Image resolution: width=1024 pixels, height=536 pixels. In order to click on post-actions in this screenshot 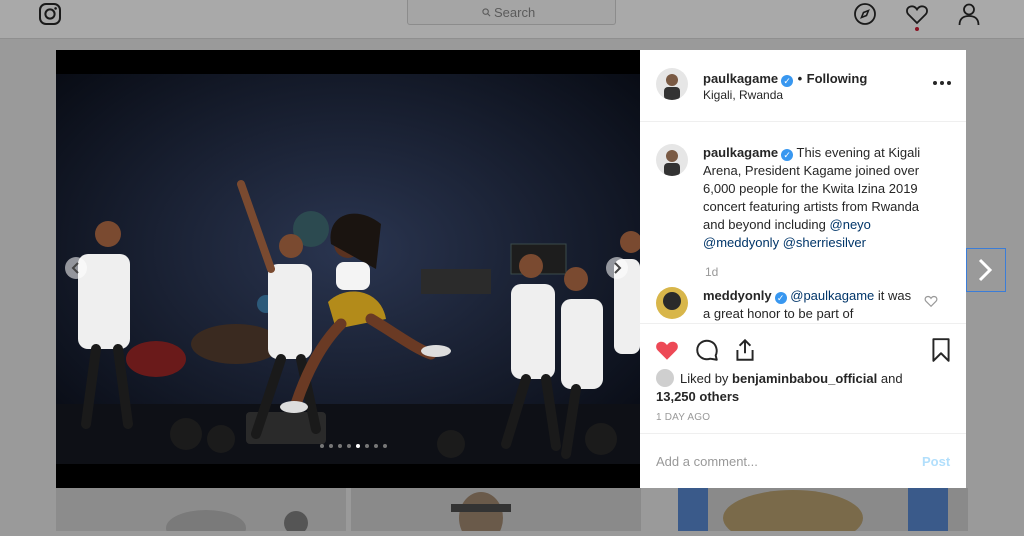, I will do `click(803, 348)`.